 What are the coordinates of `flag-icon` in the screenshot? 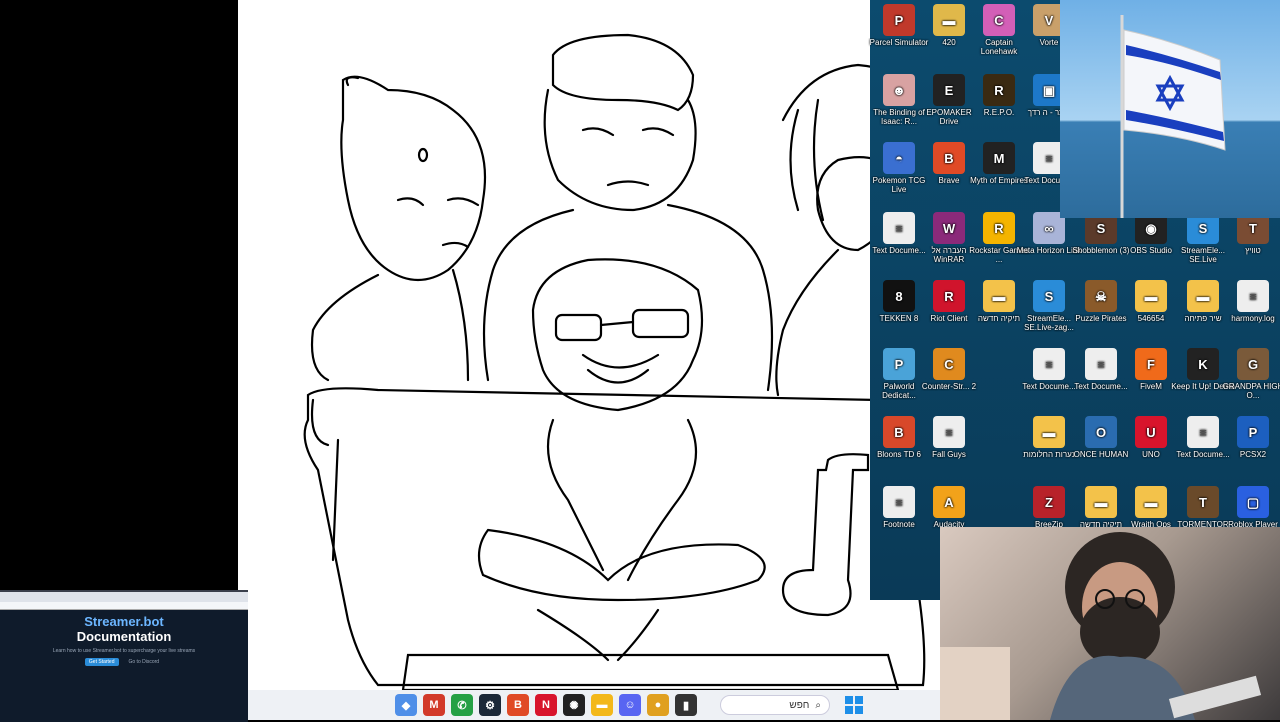 It's located at (1173, 116).